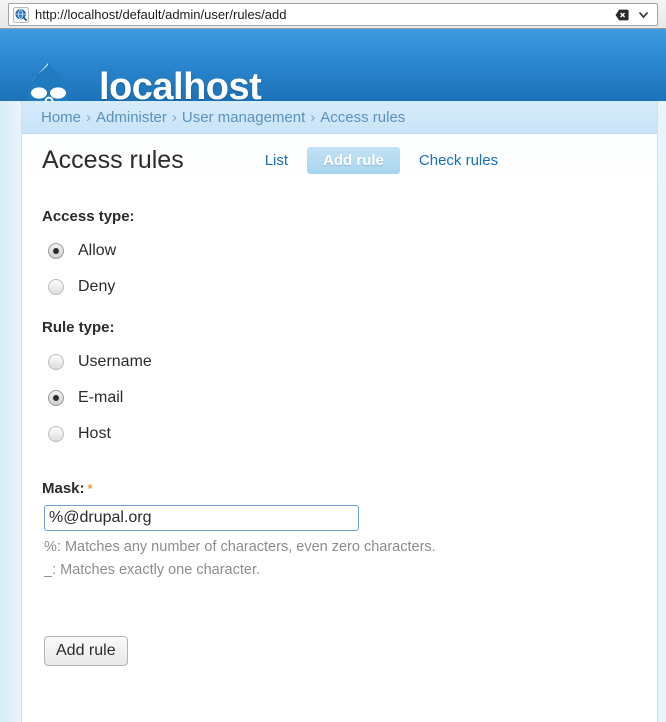  Describe the element at coordinates (113, 159) in the screenshot. I see `page-title: Access rules` at that location.